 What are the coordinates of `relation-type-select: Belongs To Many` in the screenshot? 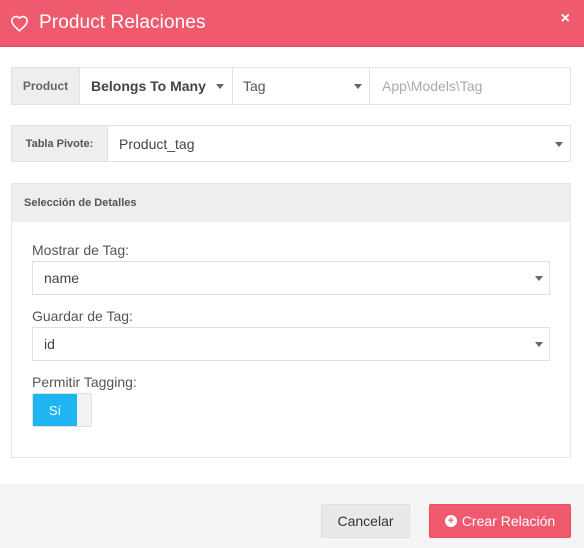 It's located at (156, 86).